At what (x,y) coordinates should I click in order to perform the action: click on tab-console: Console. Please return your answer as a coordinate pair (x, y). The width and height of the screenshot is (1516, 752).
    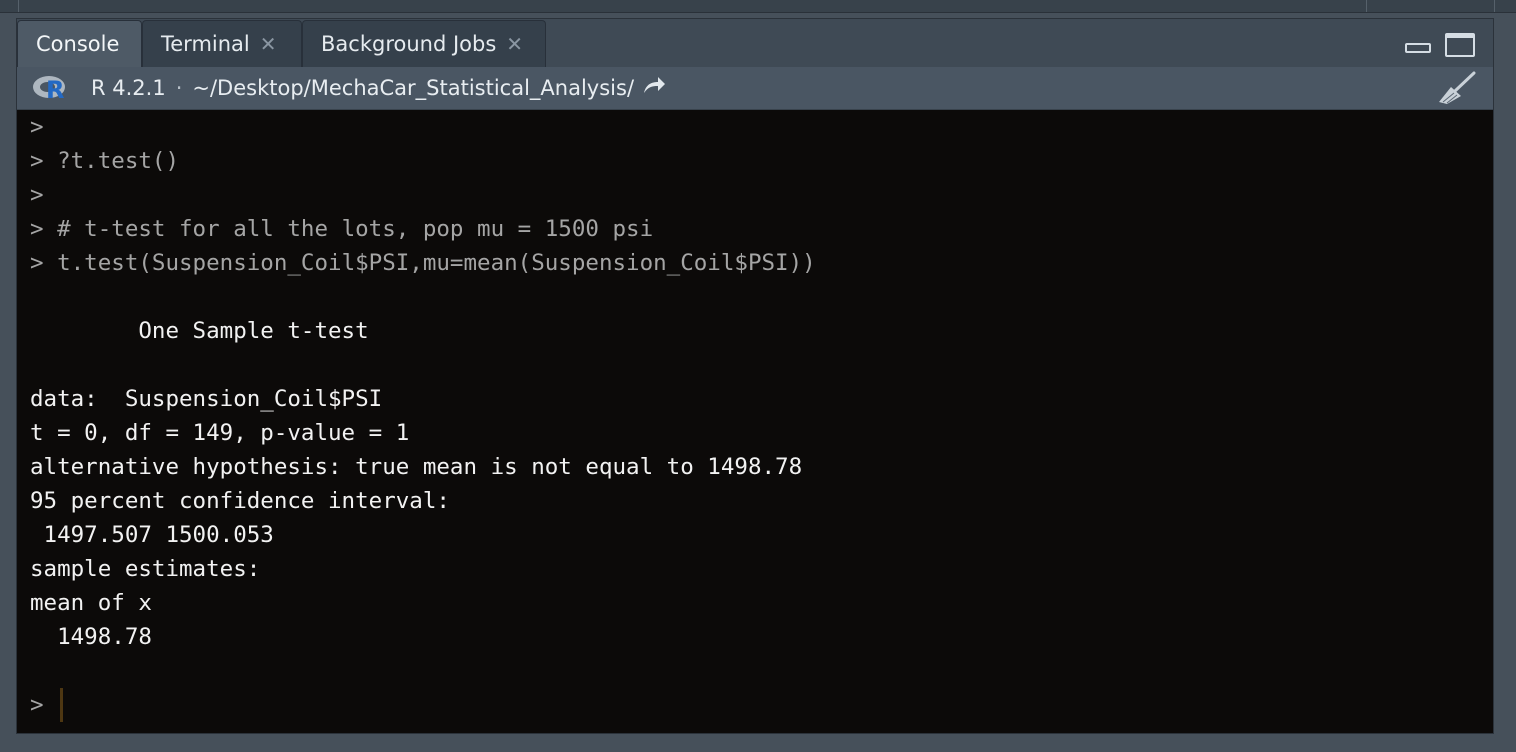
    Looking at the image, I should click on (79, 43).